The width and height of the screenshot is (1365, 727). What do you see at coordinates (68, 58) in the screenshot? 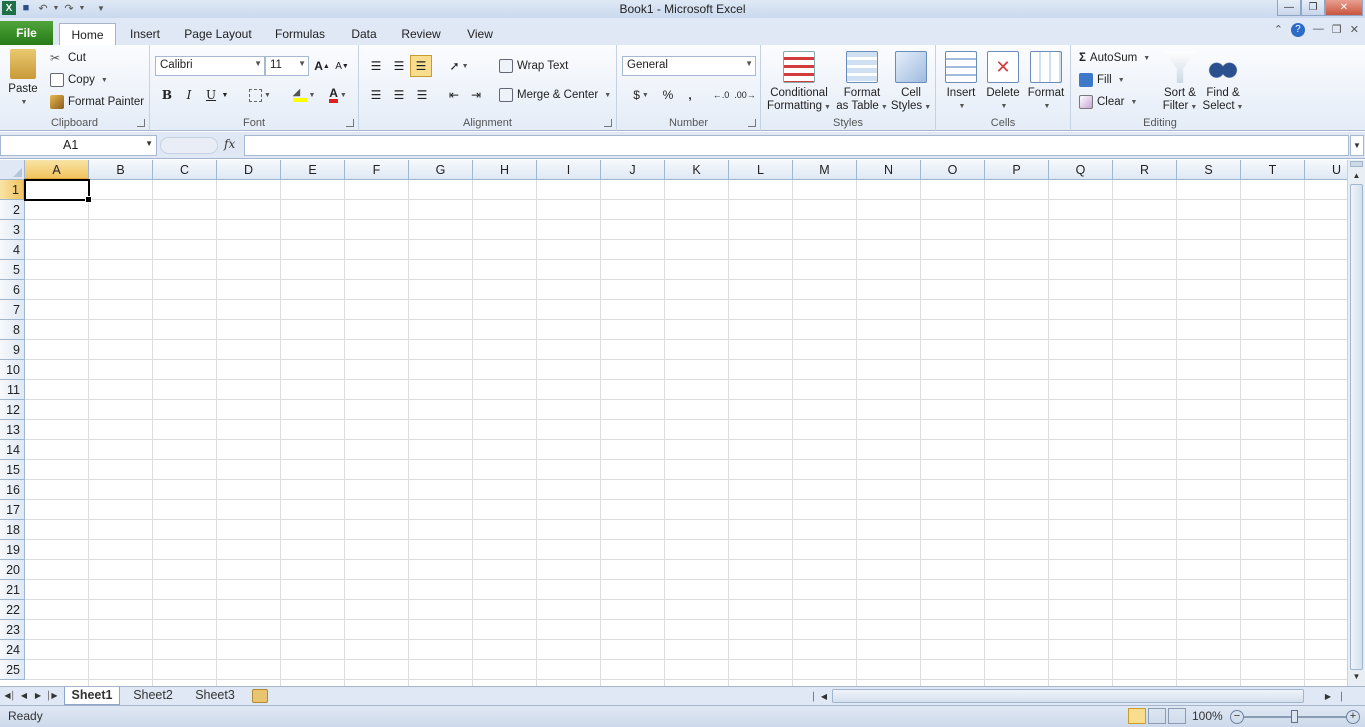
I see `cut-button: ✂ Cut` at bounding box center [68, 58].